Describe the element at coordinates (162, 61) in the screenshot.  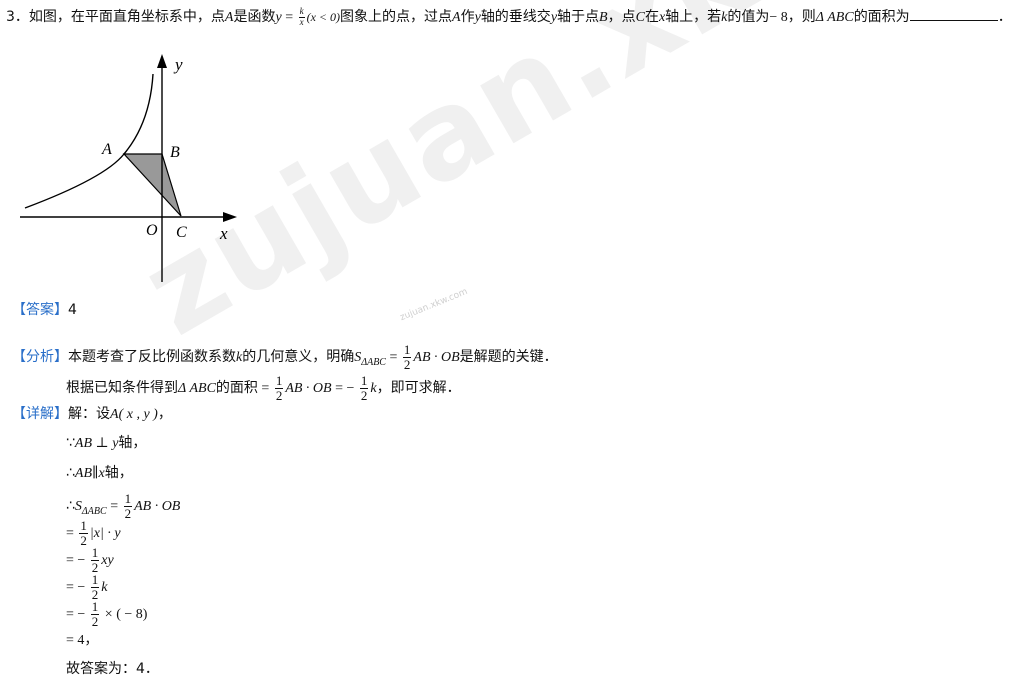
I see `y-axis-arrow` at that location.